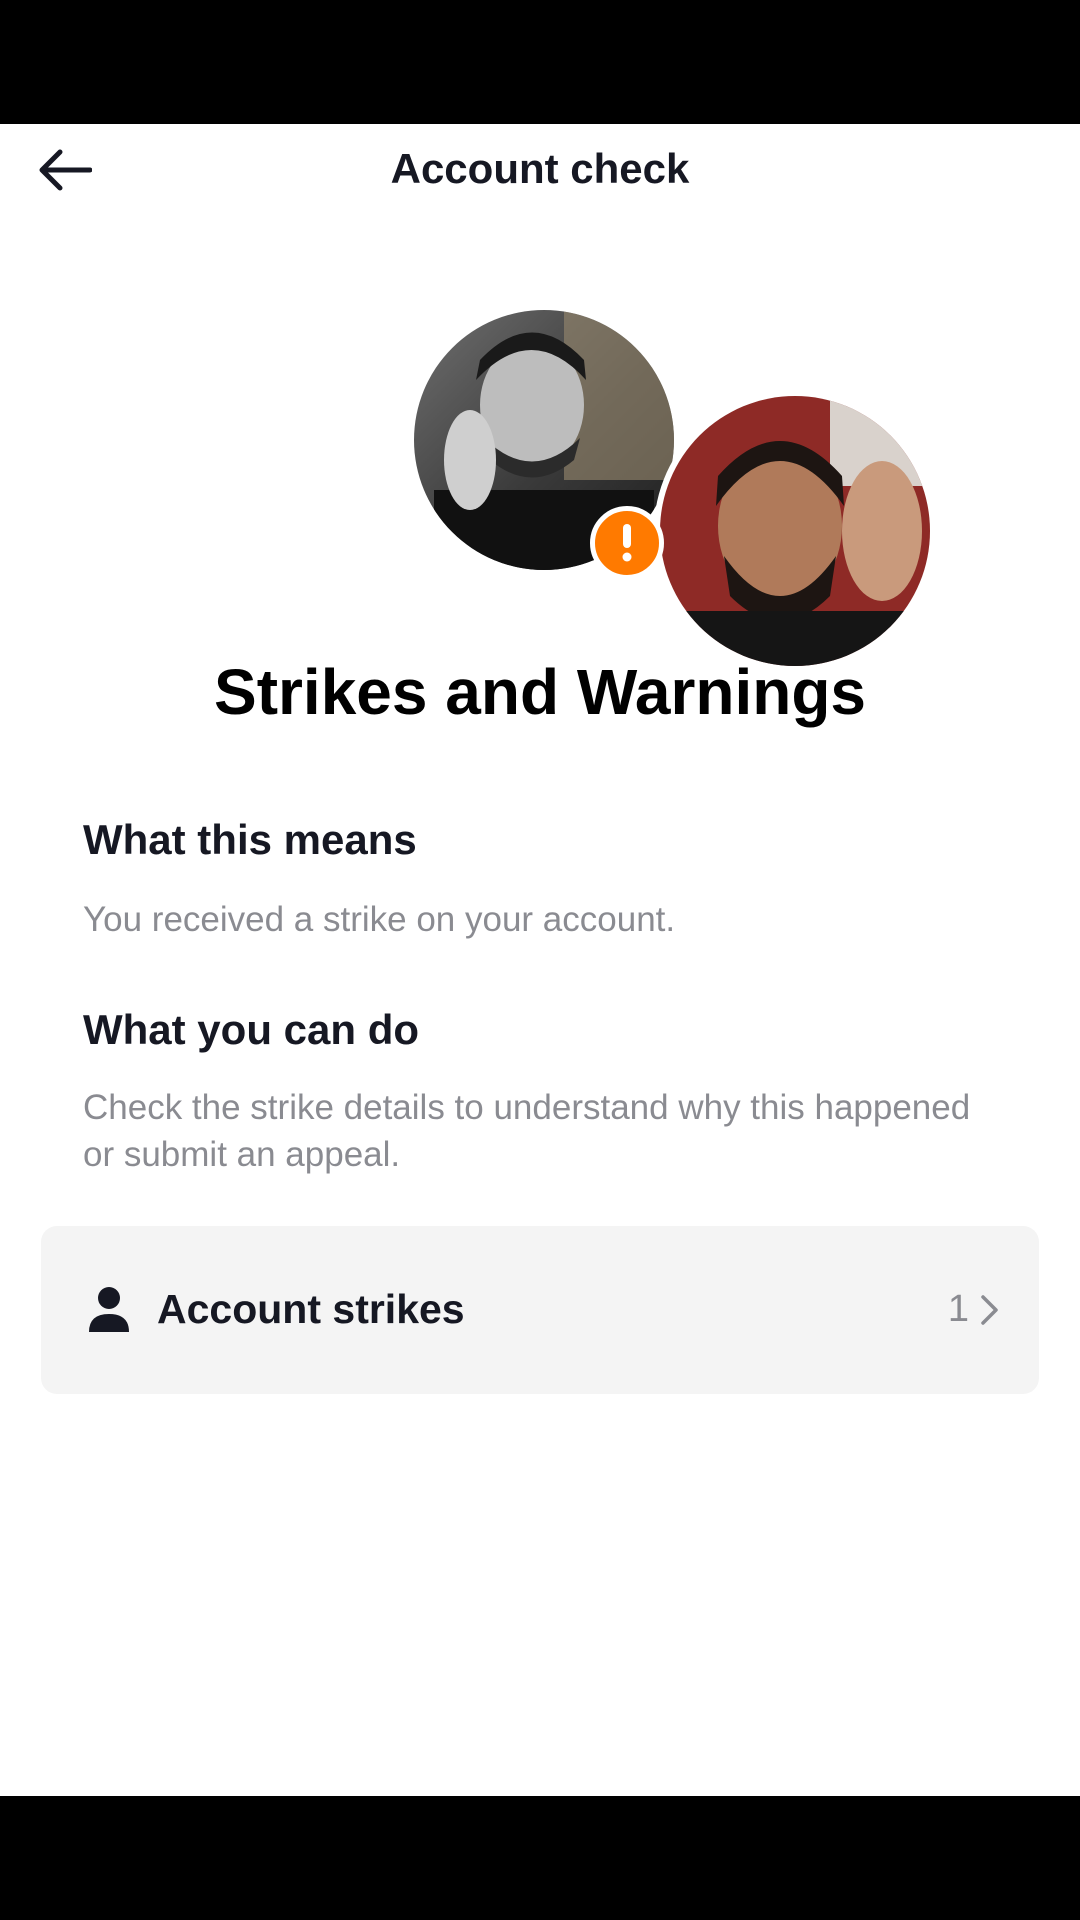 The image size is (1080, 1920). What do you see at coordinates (540, 692) in the screenshot?
I see `page-title: Strikes and Warnings` at bounding box center [540, 692].